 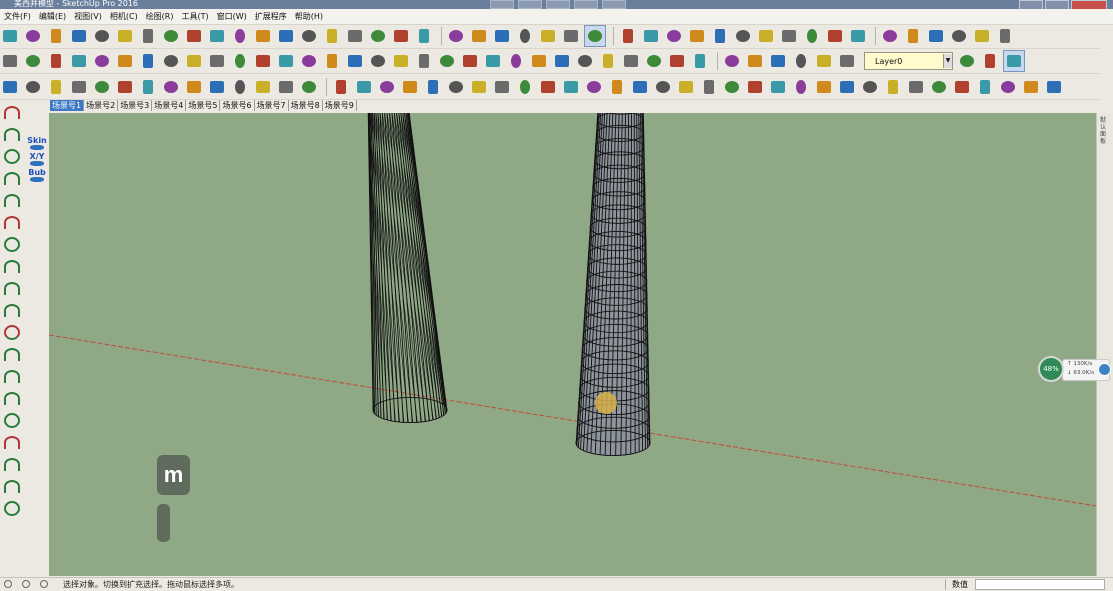 What do you see at coordinates (272, 105) in the screenshot?
I see `tab-scene-7: 场景号7` at bounding box center [272, 105].